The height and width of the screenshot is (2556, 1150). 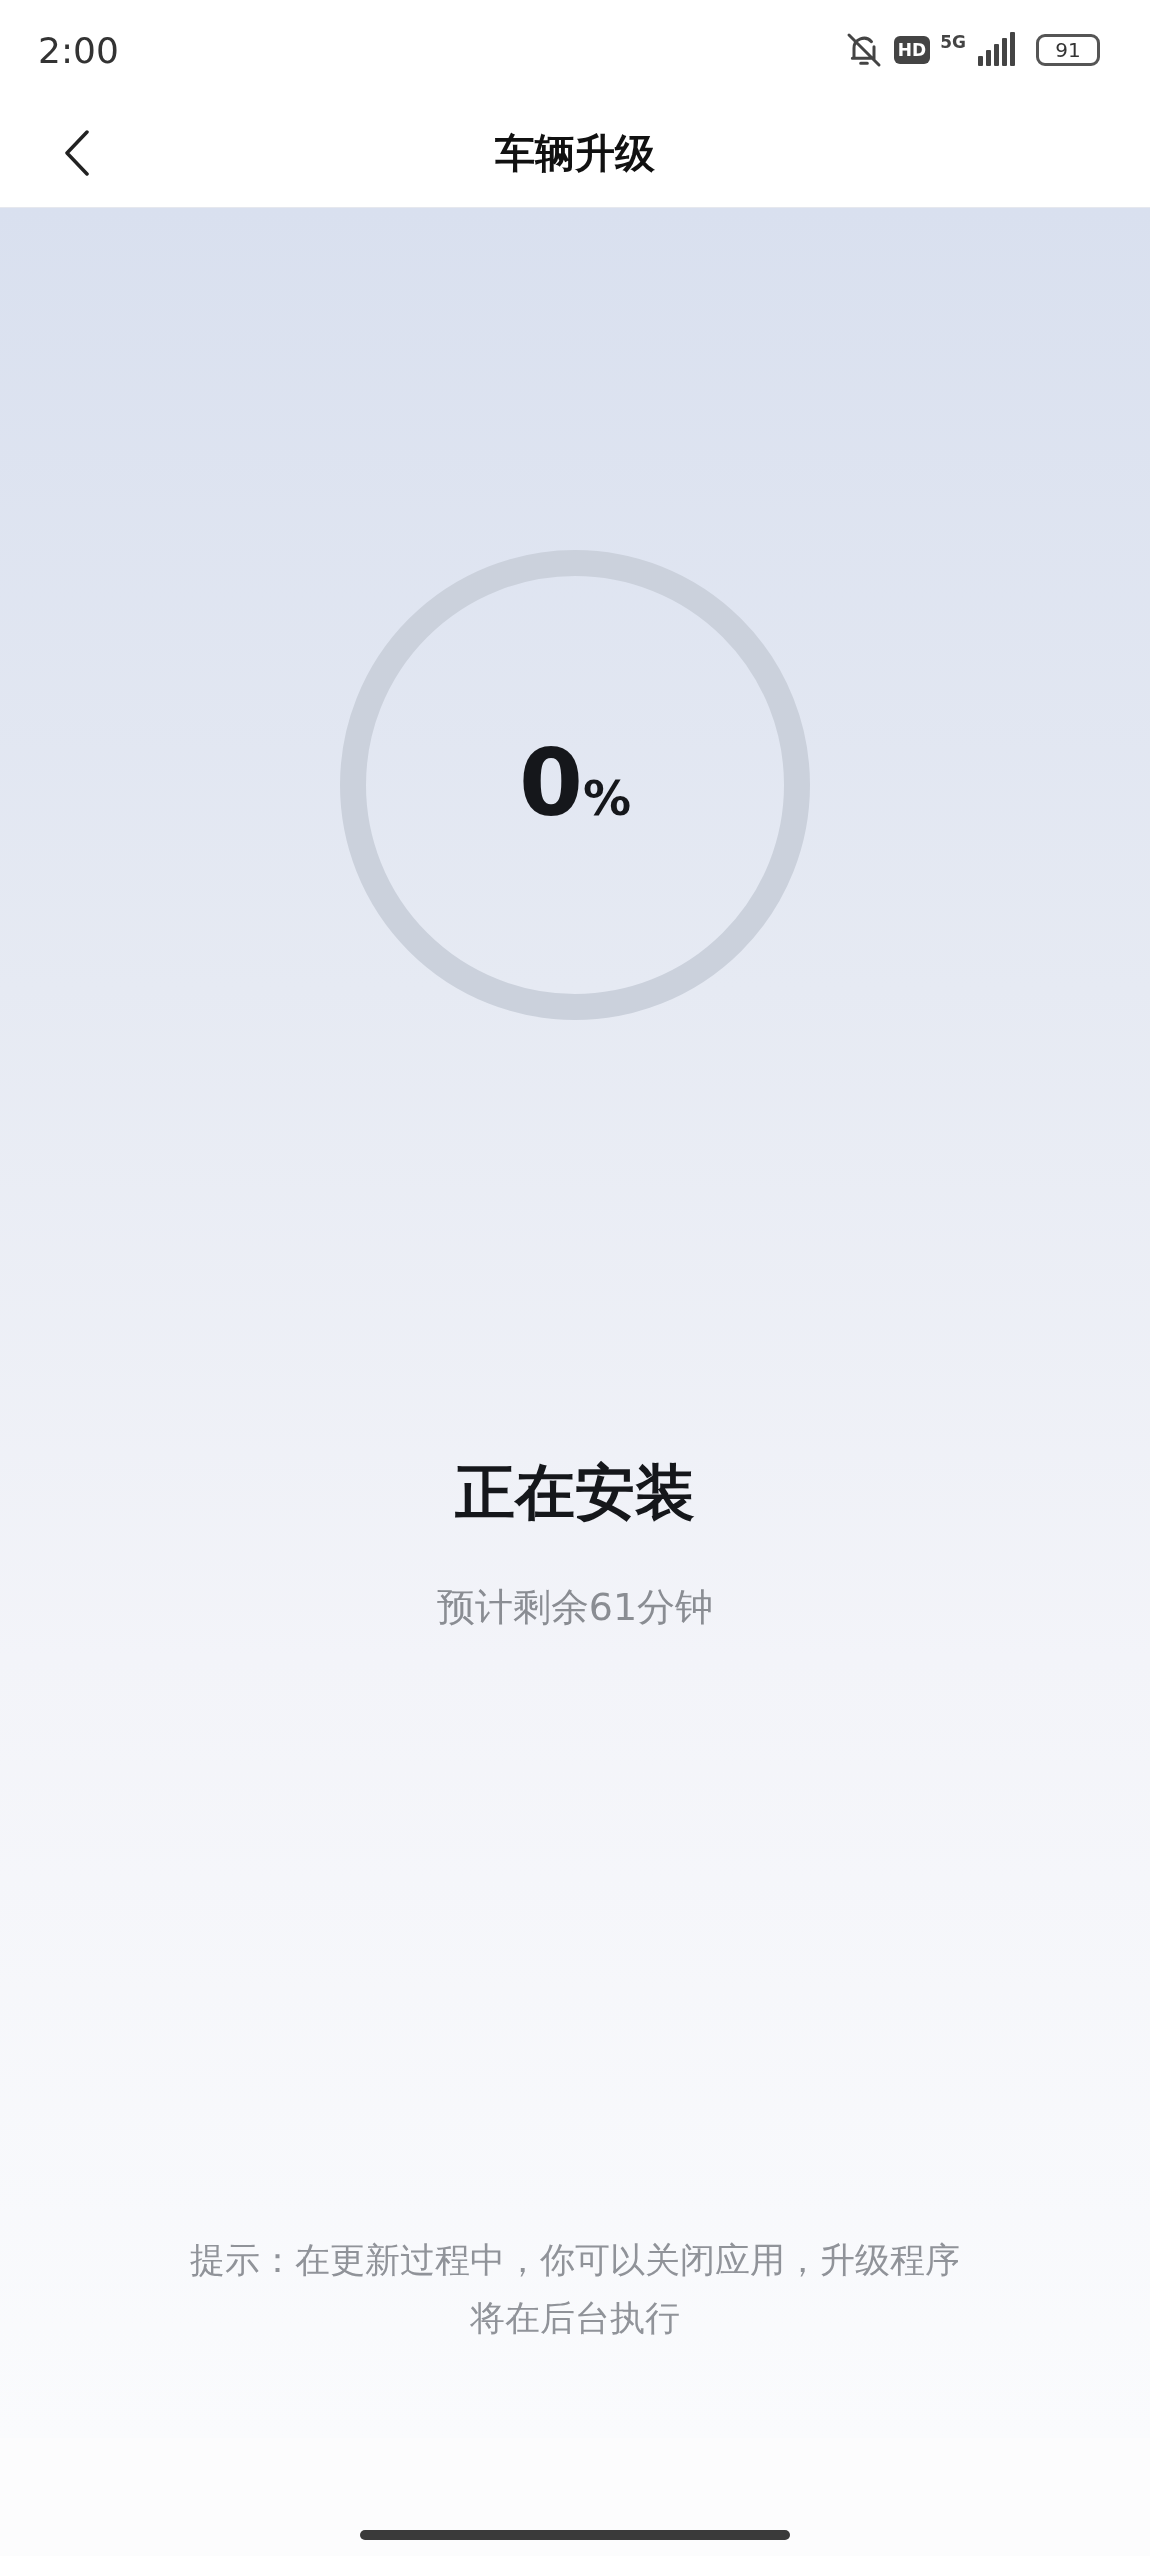 What do you see at coordinates (575, 153) in the screenshot?
I see `page-title: 车辆升级` at bounding box center [575, 153].